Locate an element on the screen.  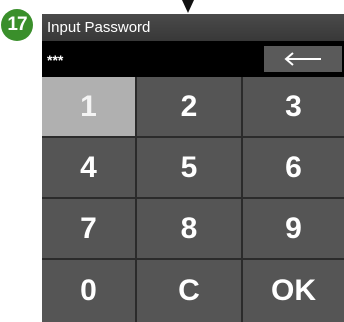
key-3-button: 3 is located at coordinates (293, 107).